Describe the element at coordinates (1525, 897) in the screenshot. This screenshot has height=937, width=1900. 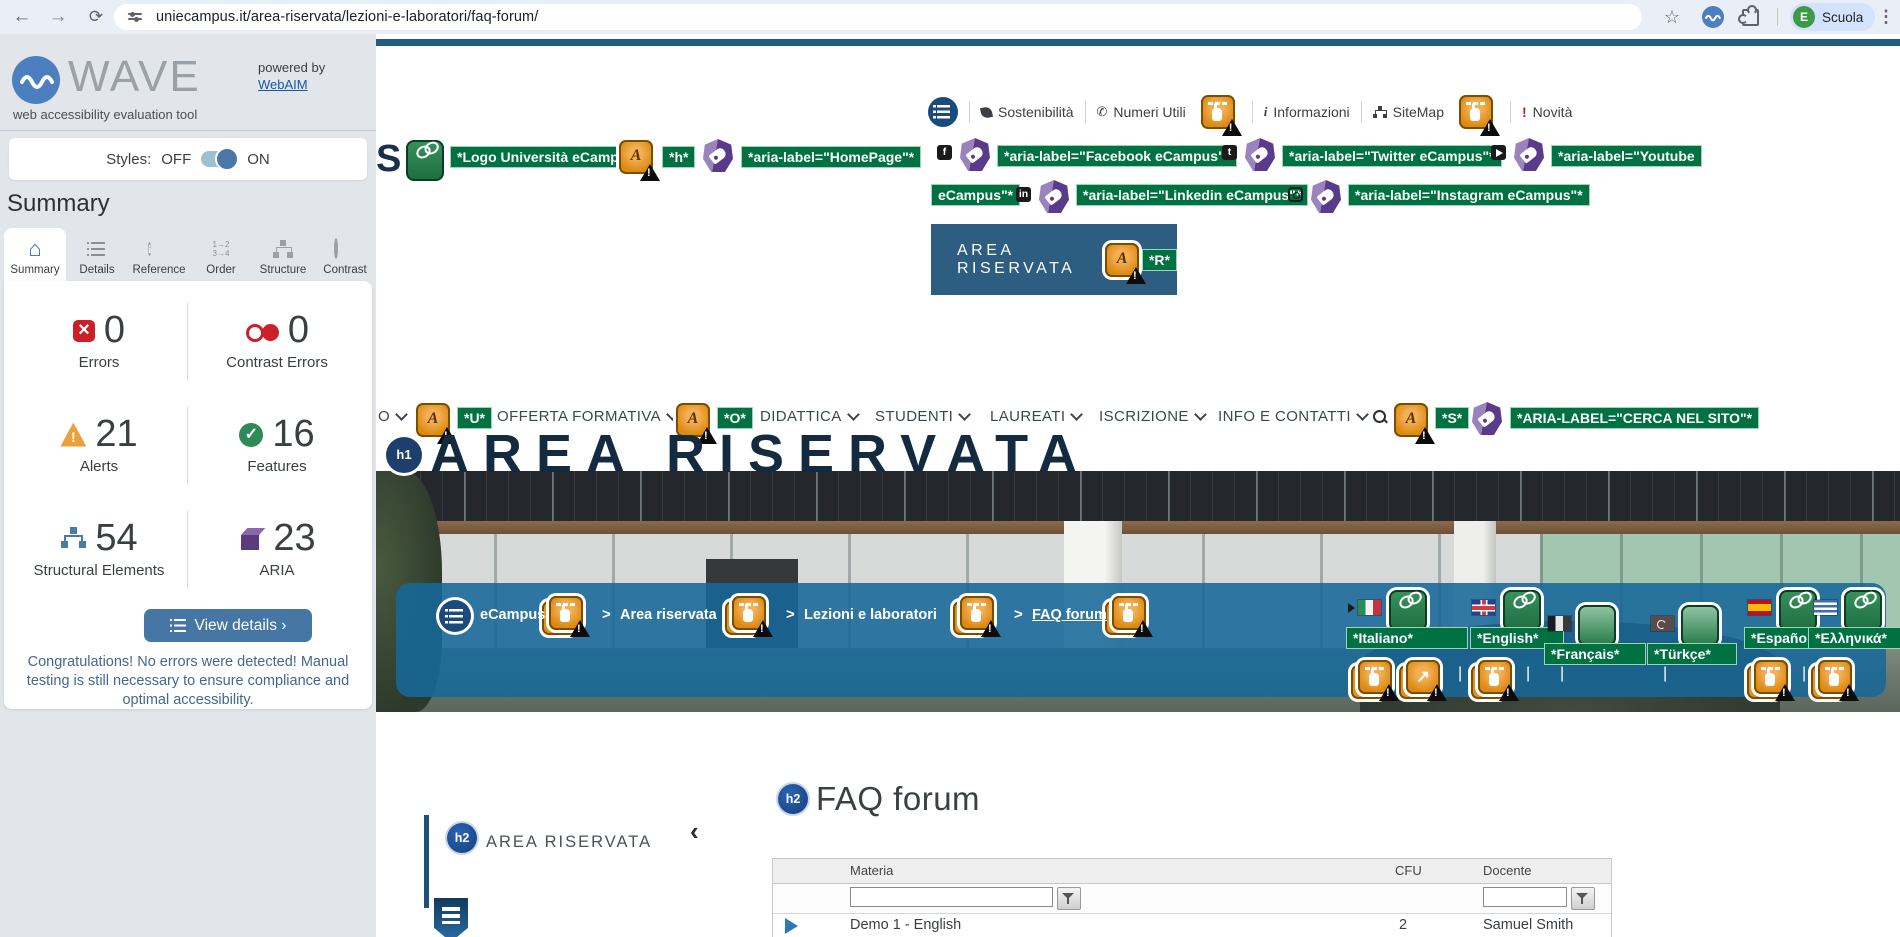
I see `docente-filter-input` at that location.